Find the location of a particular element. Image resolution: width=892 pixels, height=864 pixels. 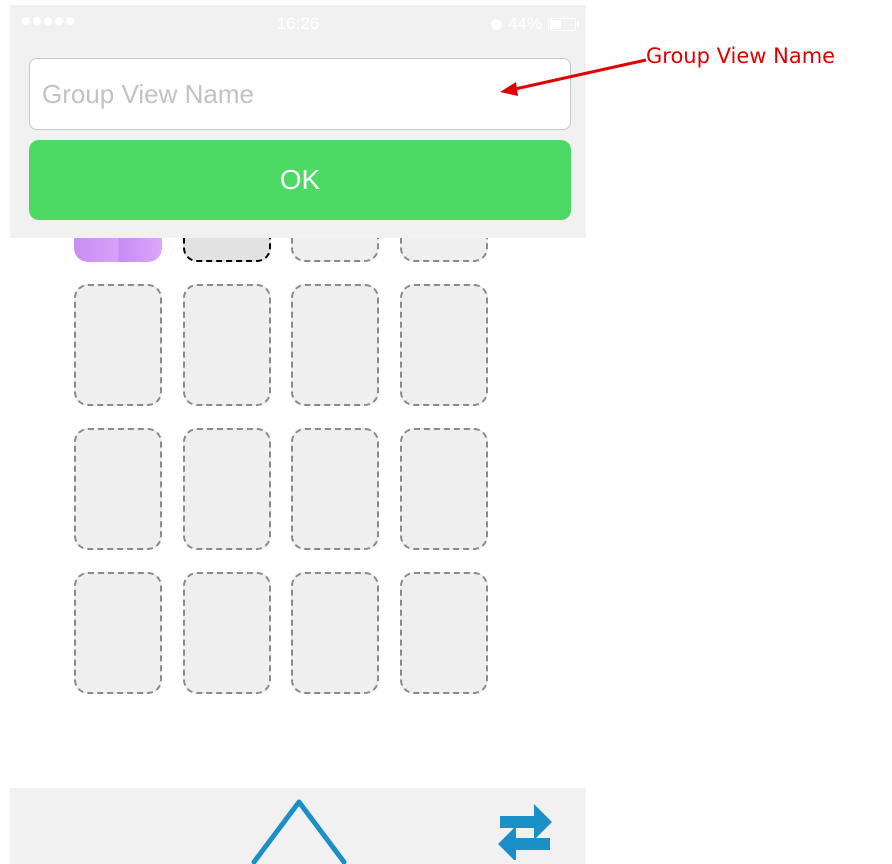

annotation-label: Group View Name is located at coordinates (741, 56).